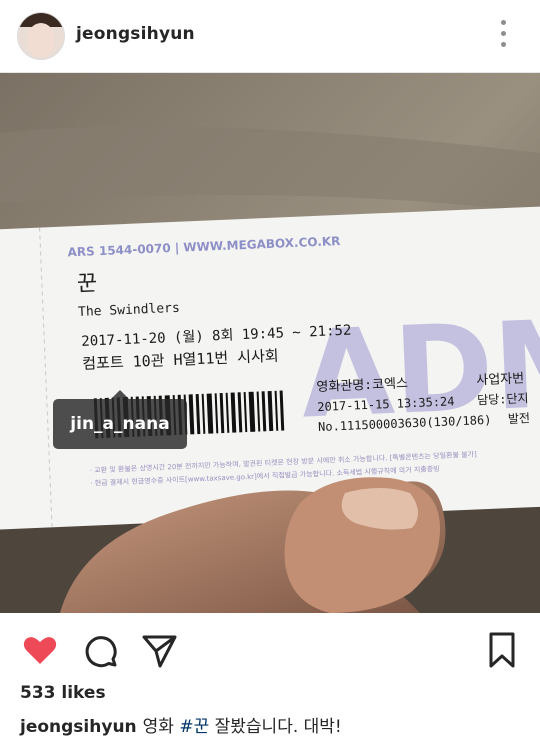 Image resolution: width=540 pixels, height=748 pixels. I want to click on avatar, so click(41, 36).